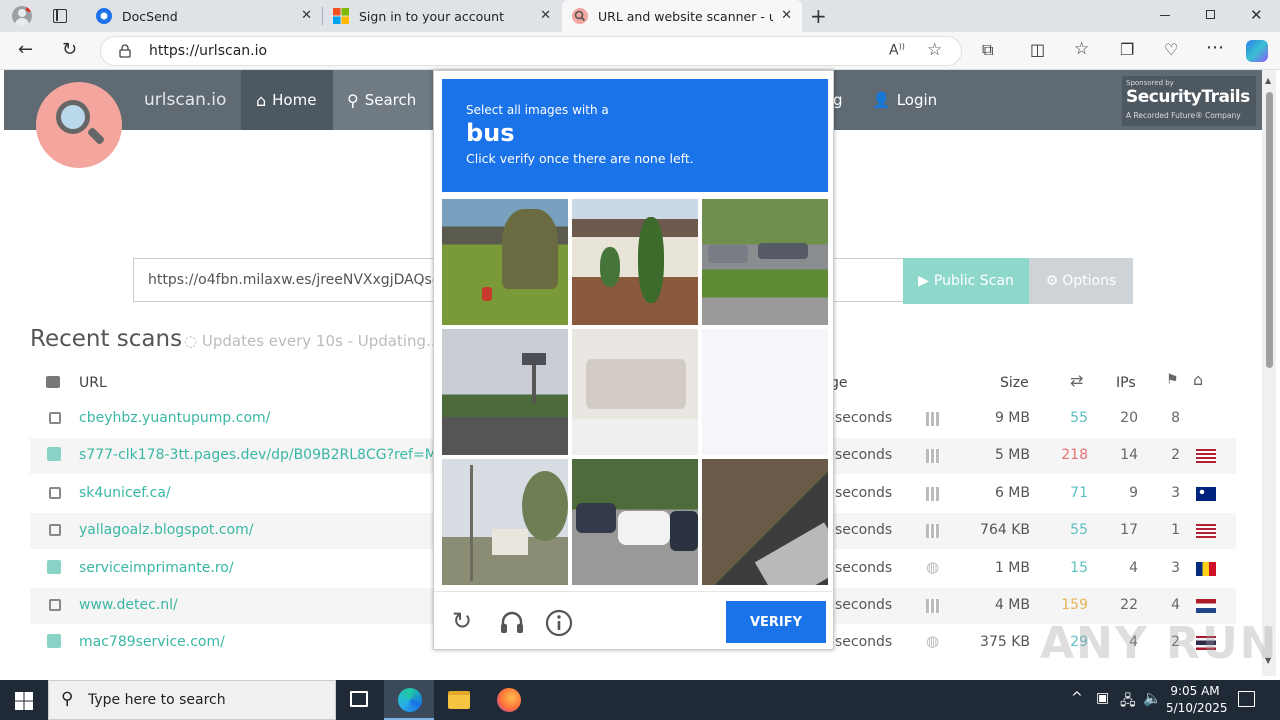 The height and width of the screenshot is (720, 1280). Describe the element at coordinates (442, 16) in the screenshot. I see `tab-sign-in: Sign in to your account ✕` at that location.